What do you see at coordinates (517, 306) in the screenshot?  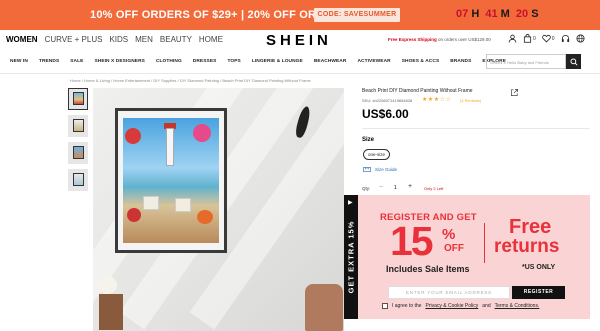 I see `terms-link: Terms & Conditions.` at bounding box center [517, 306].